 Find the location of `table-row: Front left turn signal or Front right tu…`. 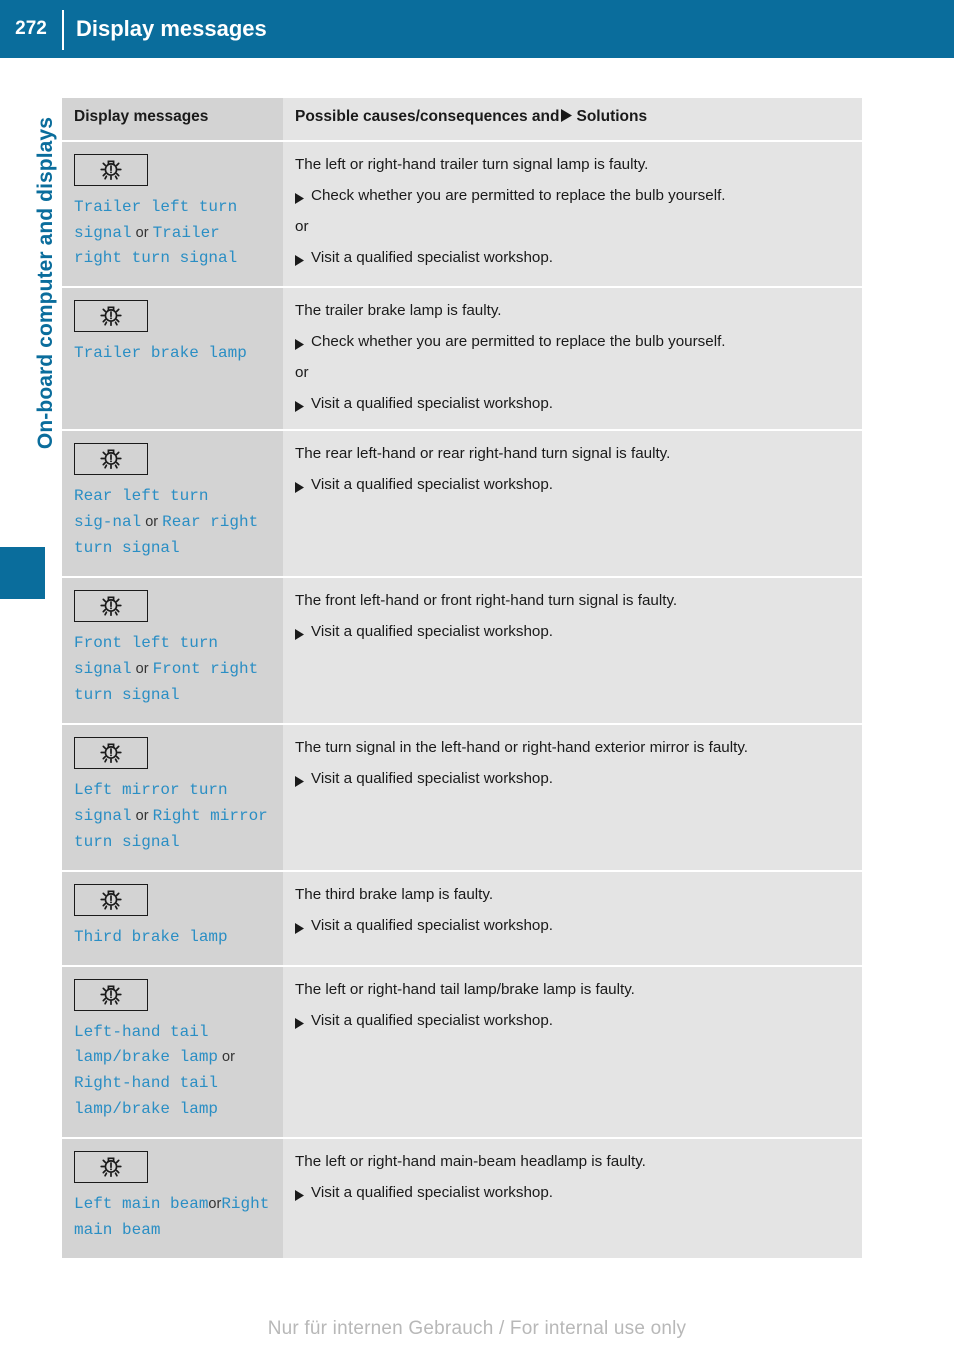

table-row: Front left turn signal or Front right tu… is located at coordinates (462, 651).